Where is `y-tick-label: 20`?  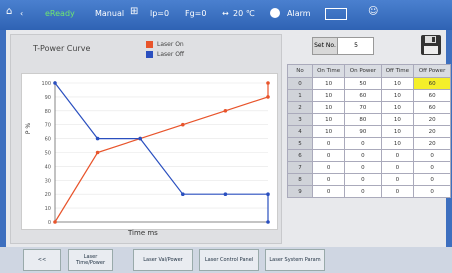
y-tick-label: 20 is located at coordinates (48, 195).